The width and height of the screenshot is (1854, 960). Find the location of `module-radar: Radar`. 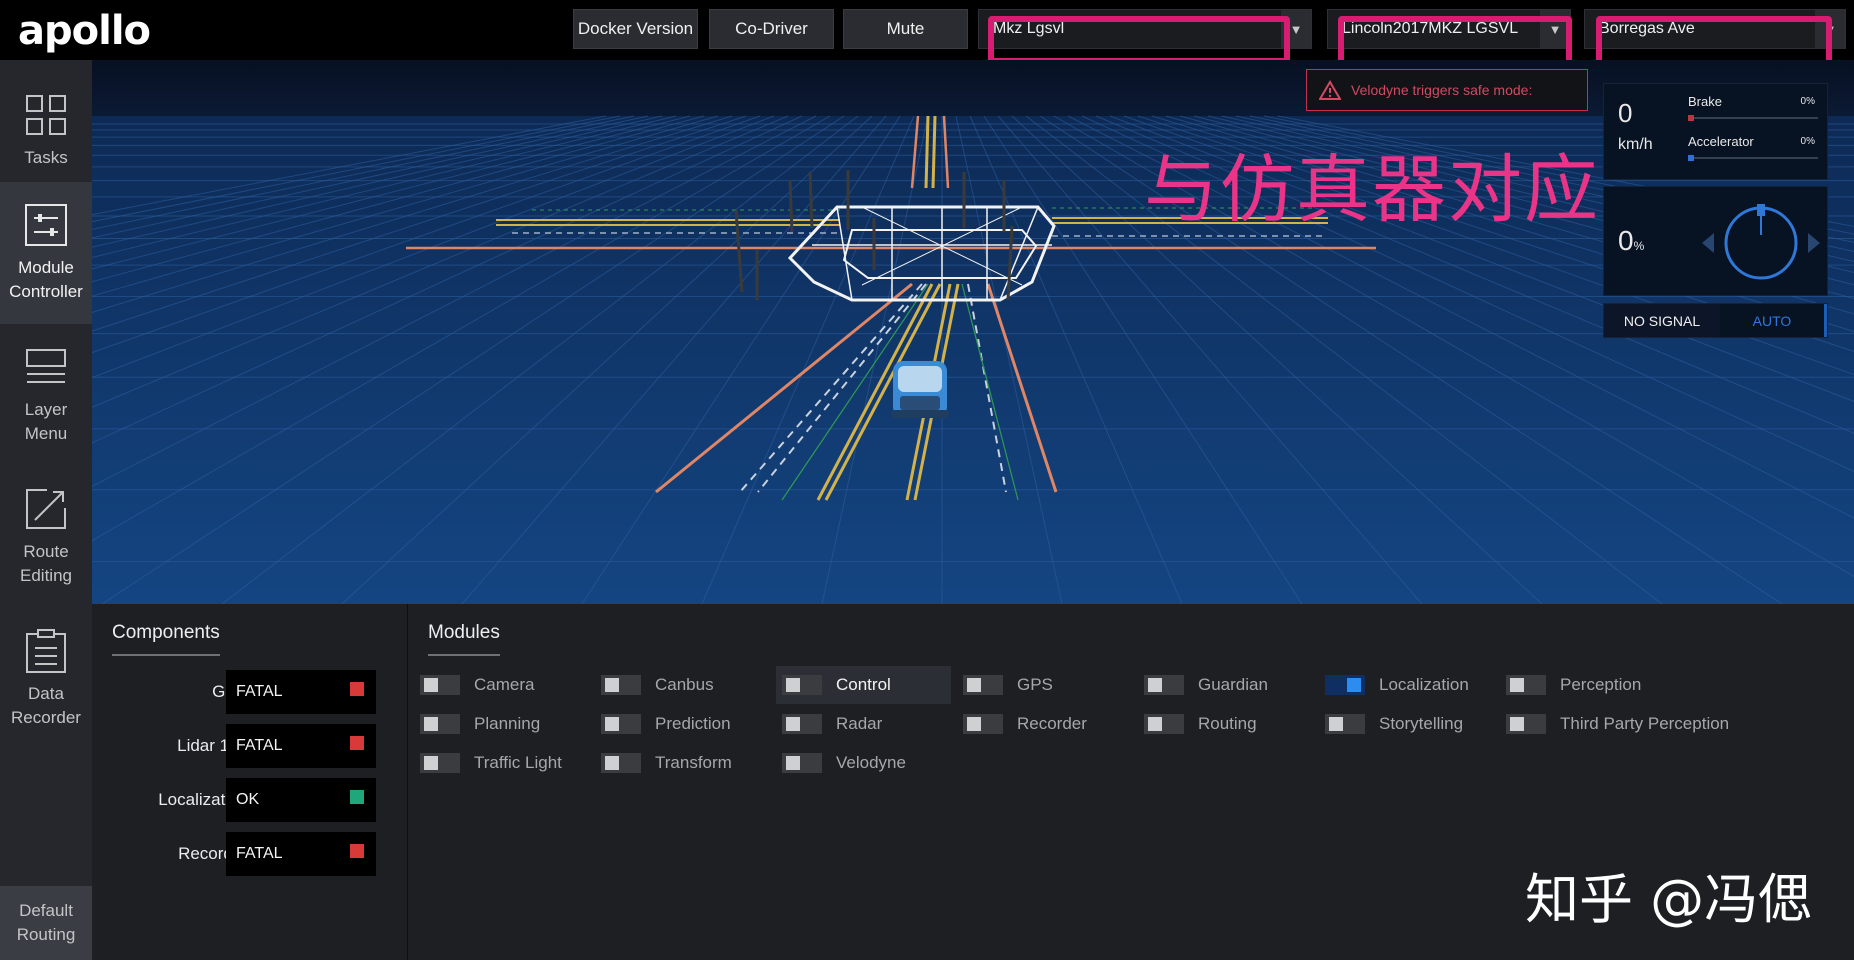

module-radar: Radar is located at coordinates (863, 724).